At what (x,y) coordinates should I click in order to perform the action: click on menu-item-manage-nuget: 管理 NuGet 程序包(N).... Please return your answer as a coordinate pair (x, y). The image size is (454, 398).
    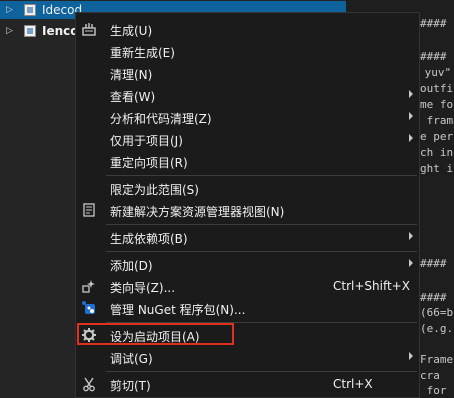
    Looking at the image, I should click on (247, 308).